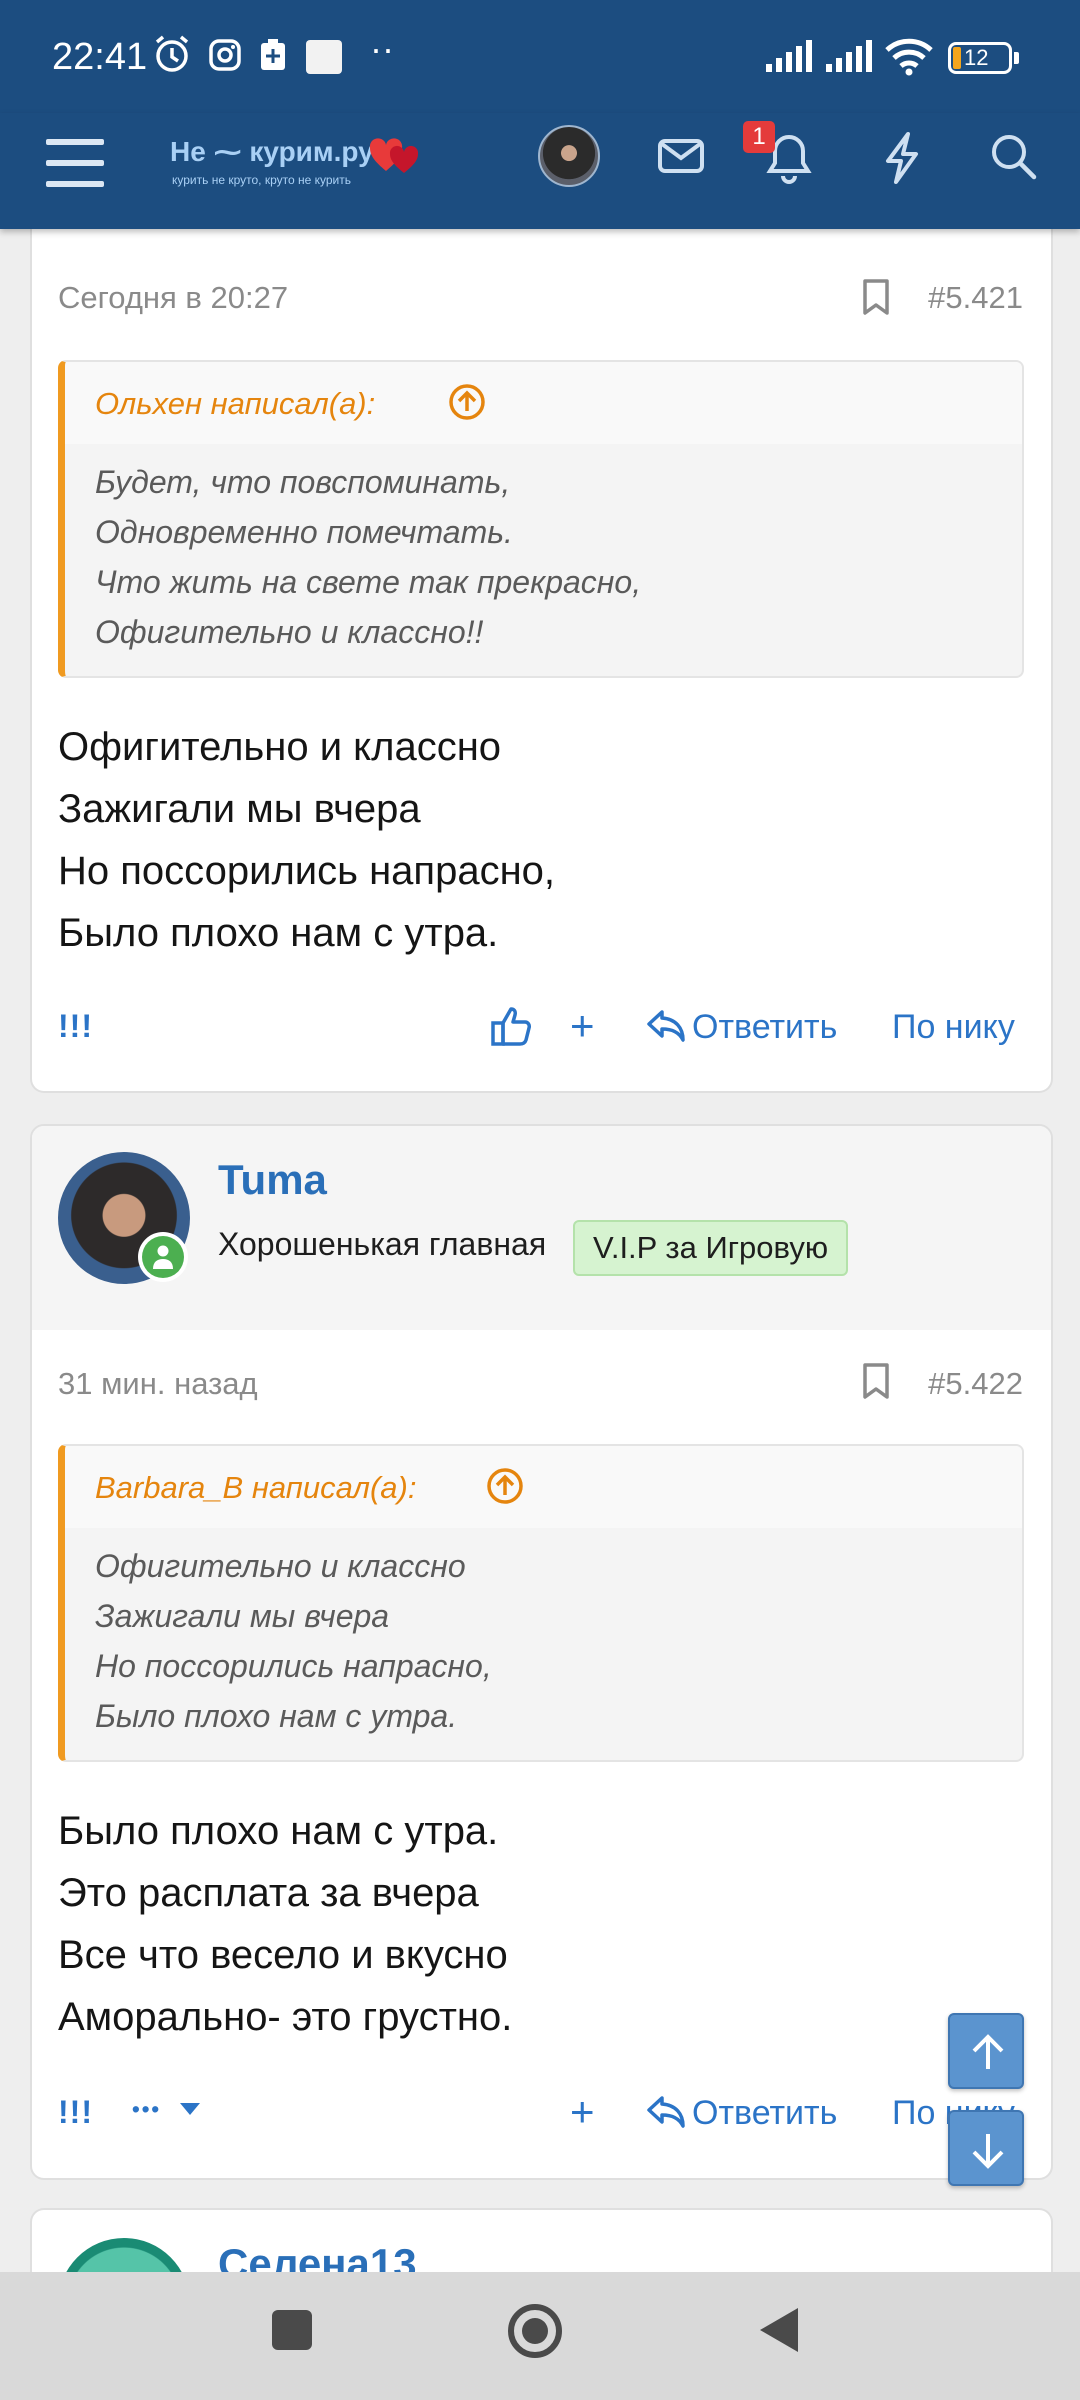  Describe the element at coordinates (276, 1716) in the screenshot. I see `quote-line: Было плохо нам с утра.` at that location.